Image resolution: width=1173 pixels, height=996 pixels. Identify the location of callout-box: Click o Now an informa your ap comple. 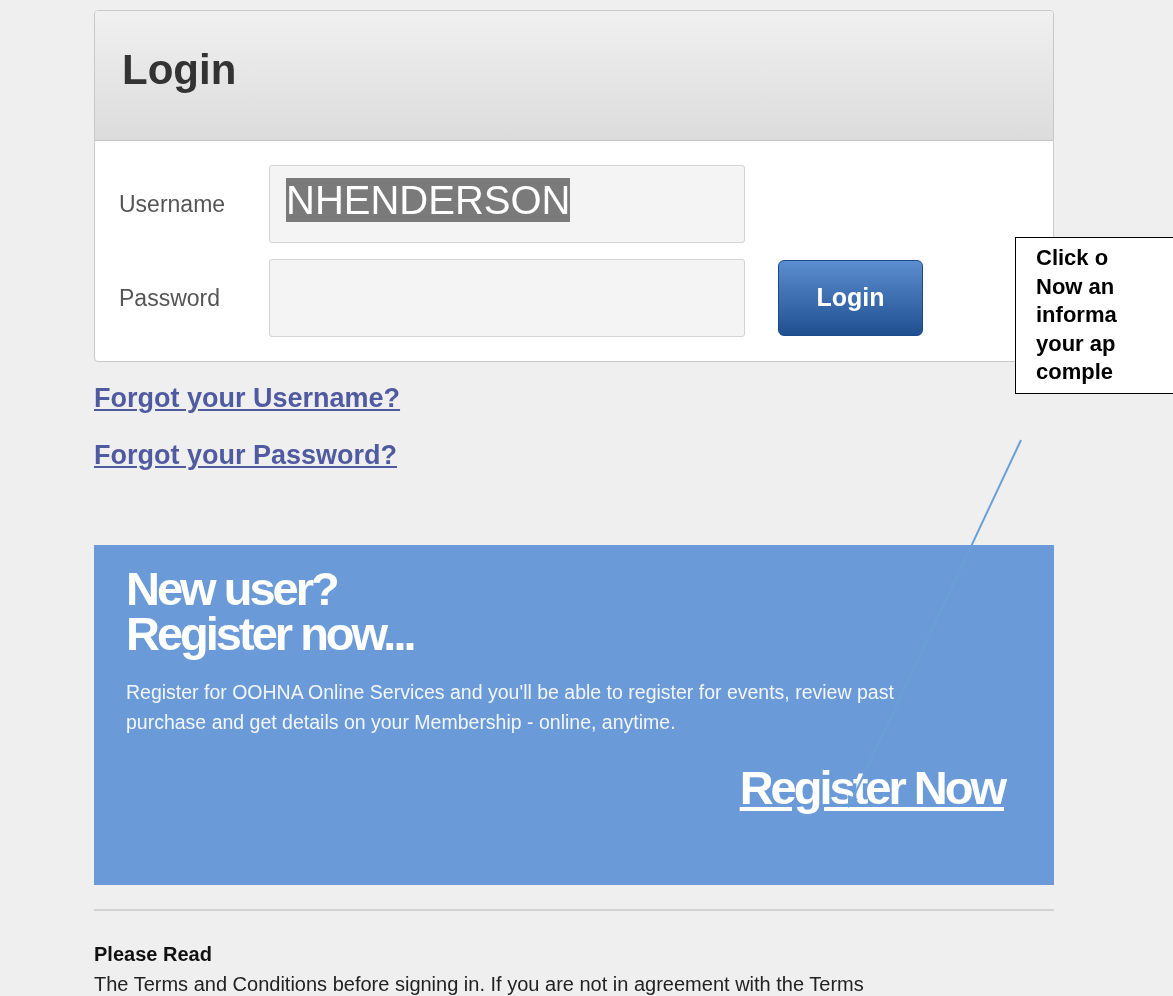
(1094, 315).